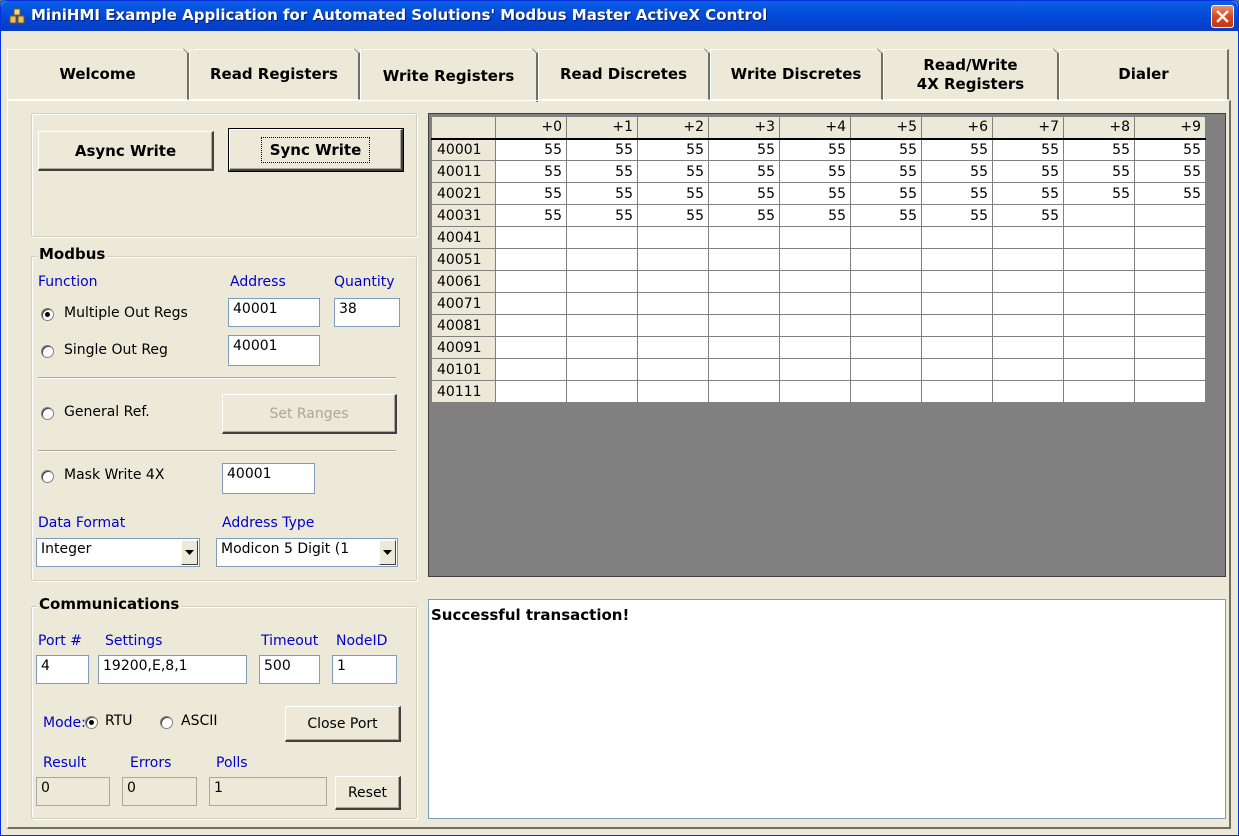 Image resolution: width=1239 pixels, height=836 pixels. What do you see at coordinates (307, 552) in the screenshot?
I see `address-type-select: Modicon 5 Digit (1` at bounding box center [307, 552].